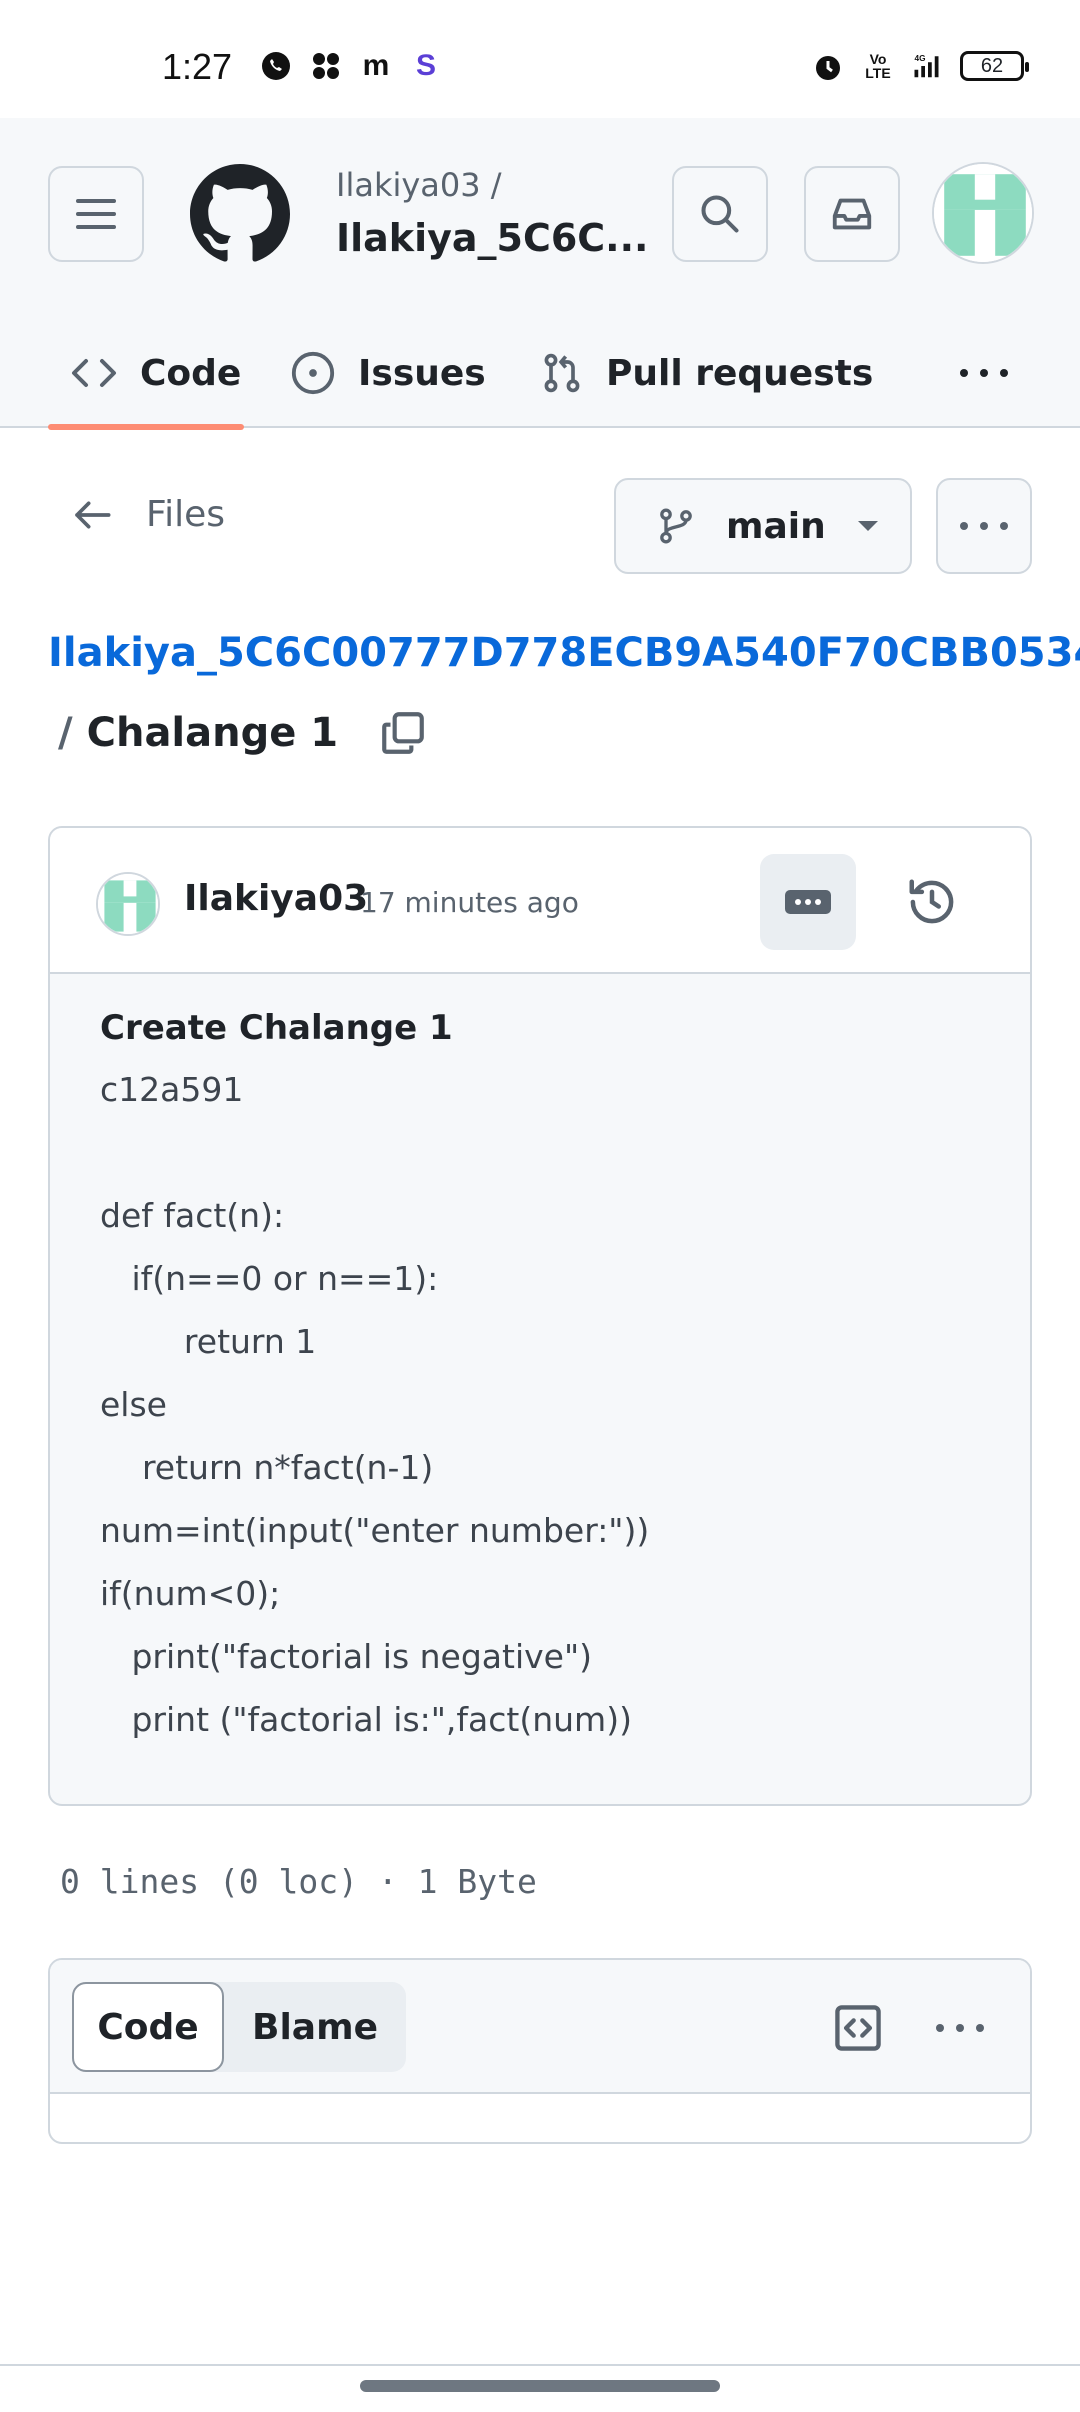  What do you see at coordinates (313, 373) in the screenshot?
I see `issue-icon` at bounding box center [313, 373].